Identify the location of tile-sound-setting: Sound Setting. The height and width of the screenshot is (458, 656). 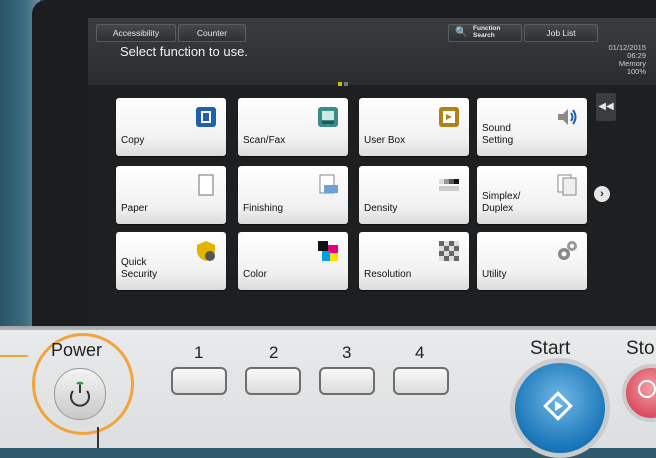
(532, 127).